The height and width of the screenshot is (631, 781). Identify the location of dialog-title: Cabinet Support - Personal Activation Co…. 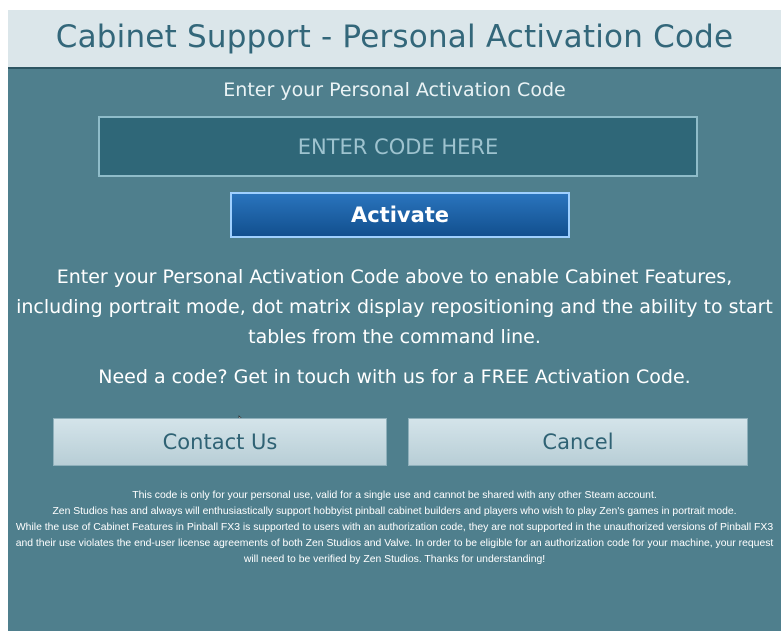
(394, 37).